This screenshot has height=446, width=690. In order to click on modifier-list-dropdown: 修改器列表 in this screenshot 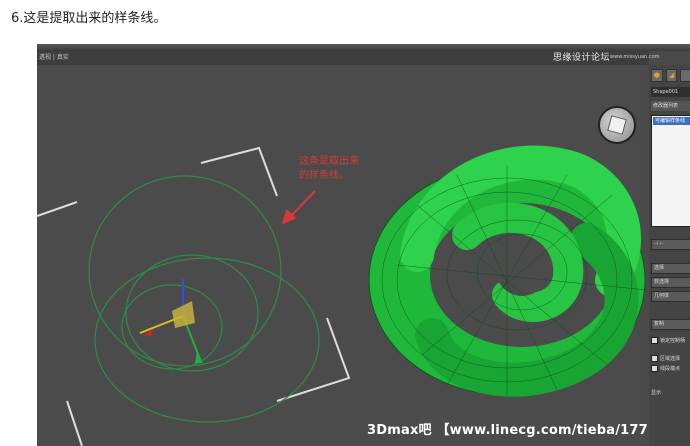, I will do `click(670, 106)`.